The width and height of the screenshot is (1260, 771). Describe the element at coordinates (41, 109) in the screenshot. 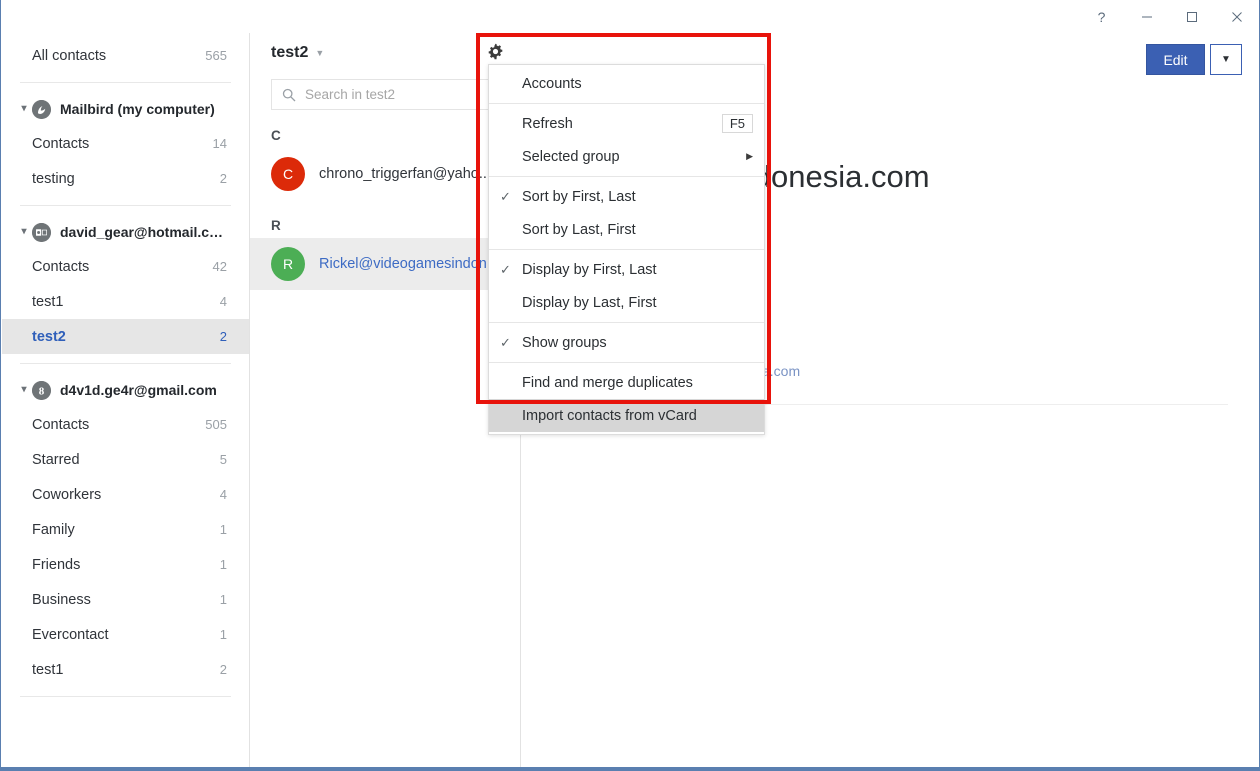

I see `mailbird-icon` at that location.